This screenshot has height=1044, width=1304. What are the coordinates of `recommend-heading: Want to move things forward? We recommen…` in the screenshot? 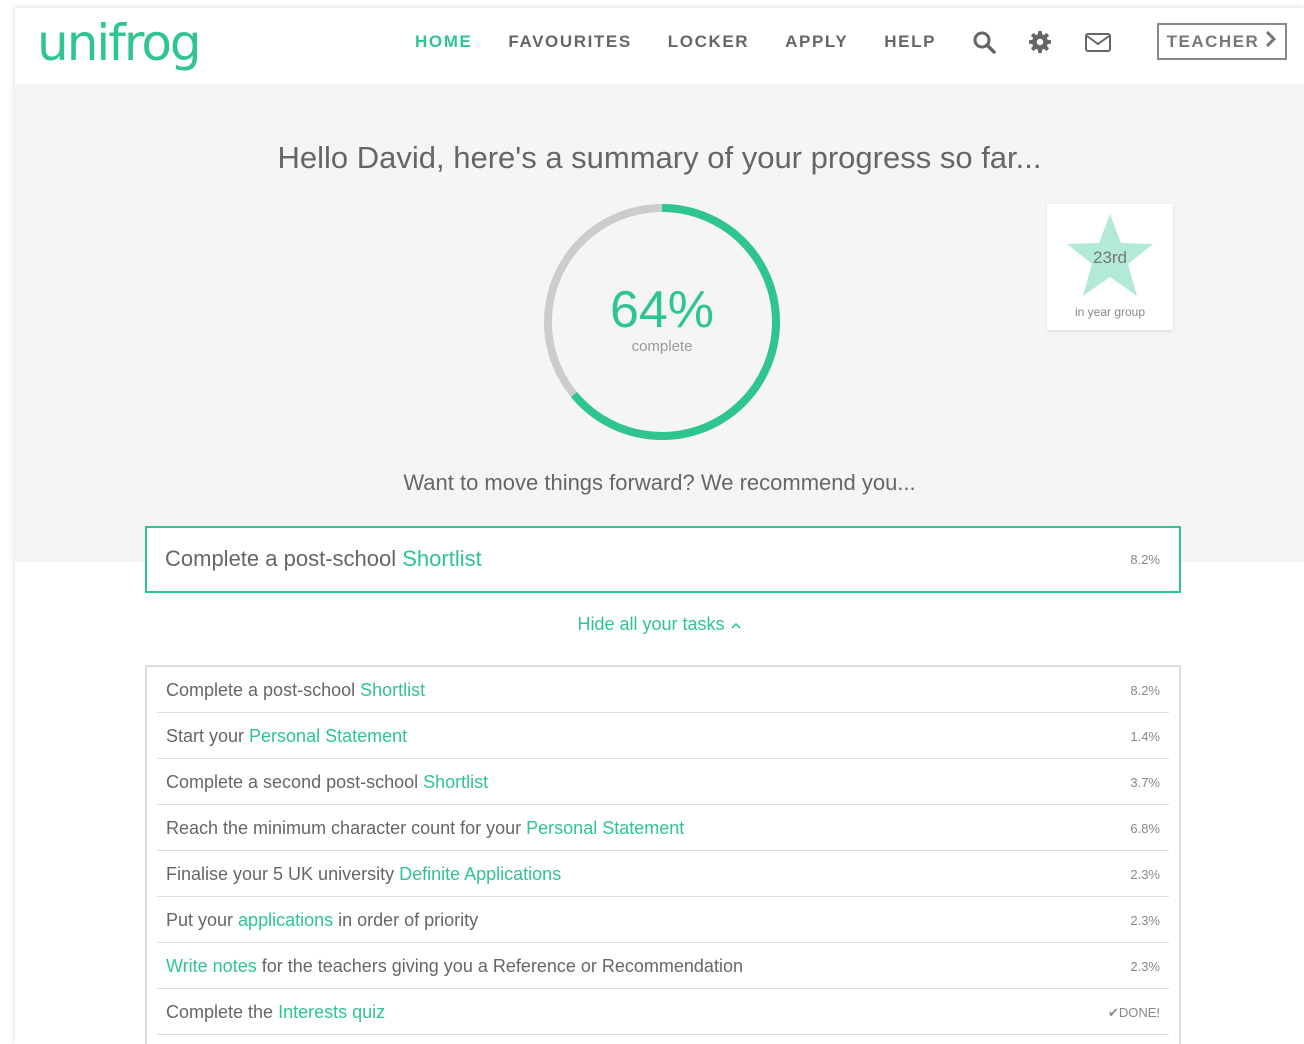 It's located at (659, 482).